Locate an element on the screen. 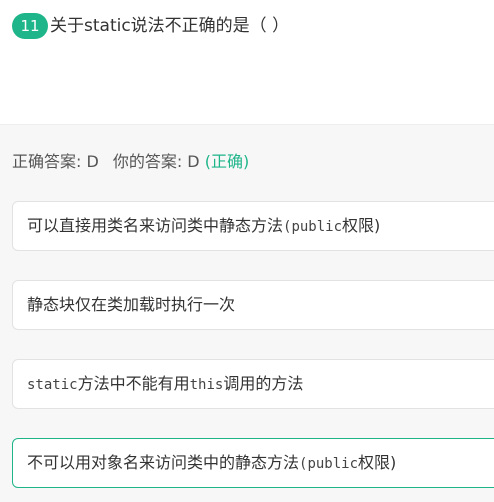 The width and height of the screenshot is (494, 502). correct-answer-text: 正确答案: D is located at coordinates (55, 161).